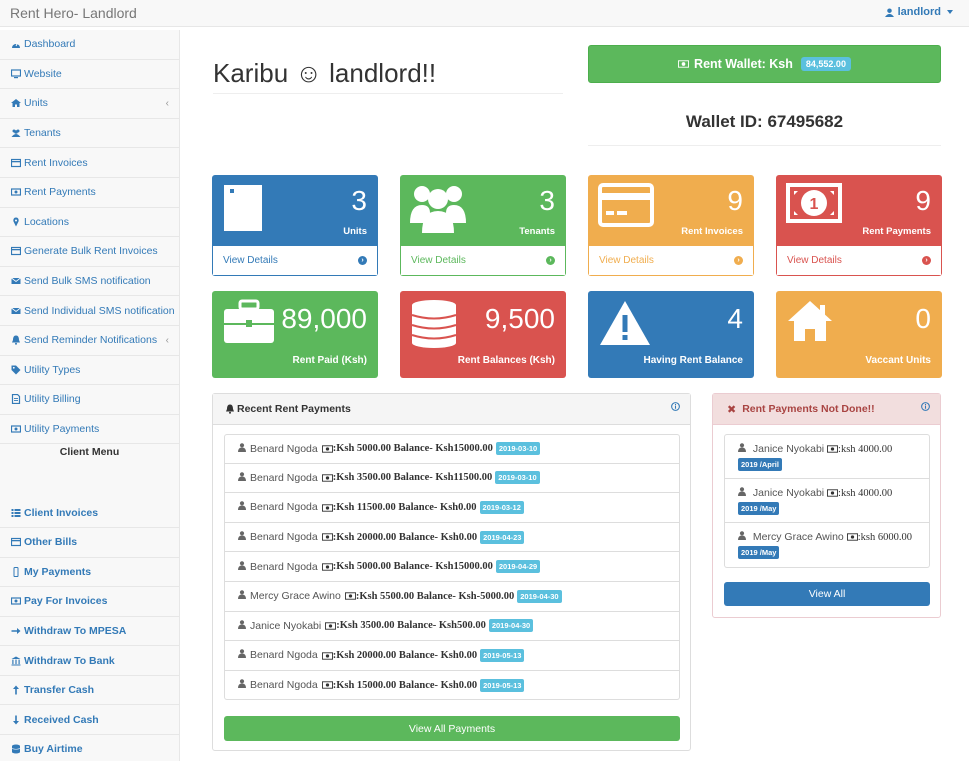  I want to click on brand-title: Rent Hero- Landlord, so click(73, 13).